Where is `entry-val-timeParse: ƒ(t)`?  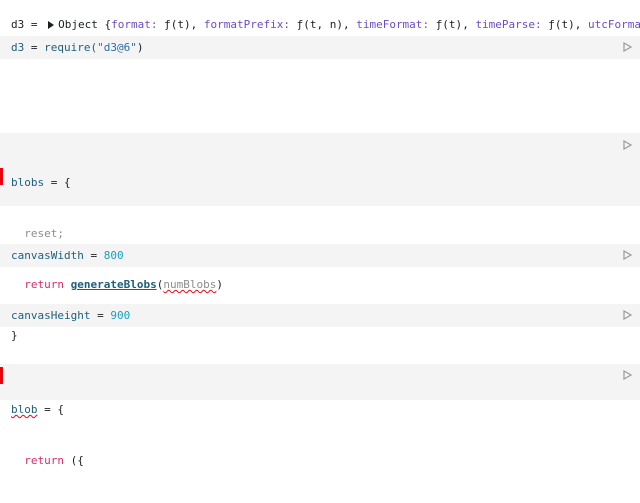 entry-val-timeParse: ƒ(t) is located at coordinates (561, 24).